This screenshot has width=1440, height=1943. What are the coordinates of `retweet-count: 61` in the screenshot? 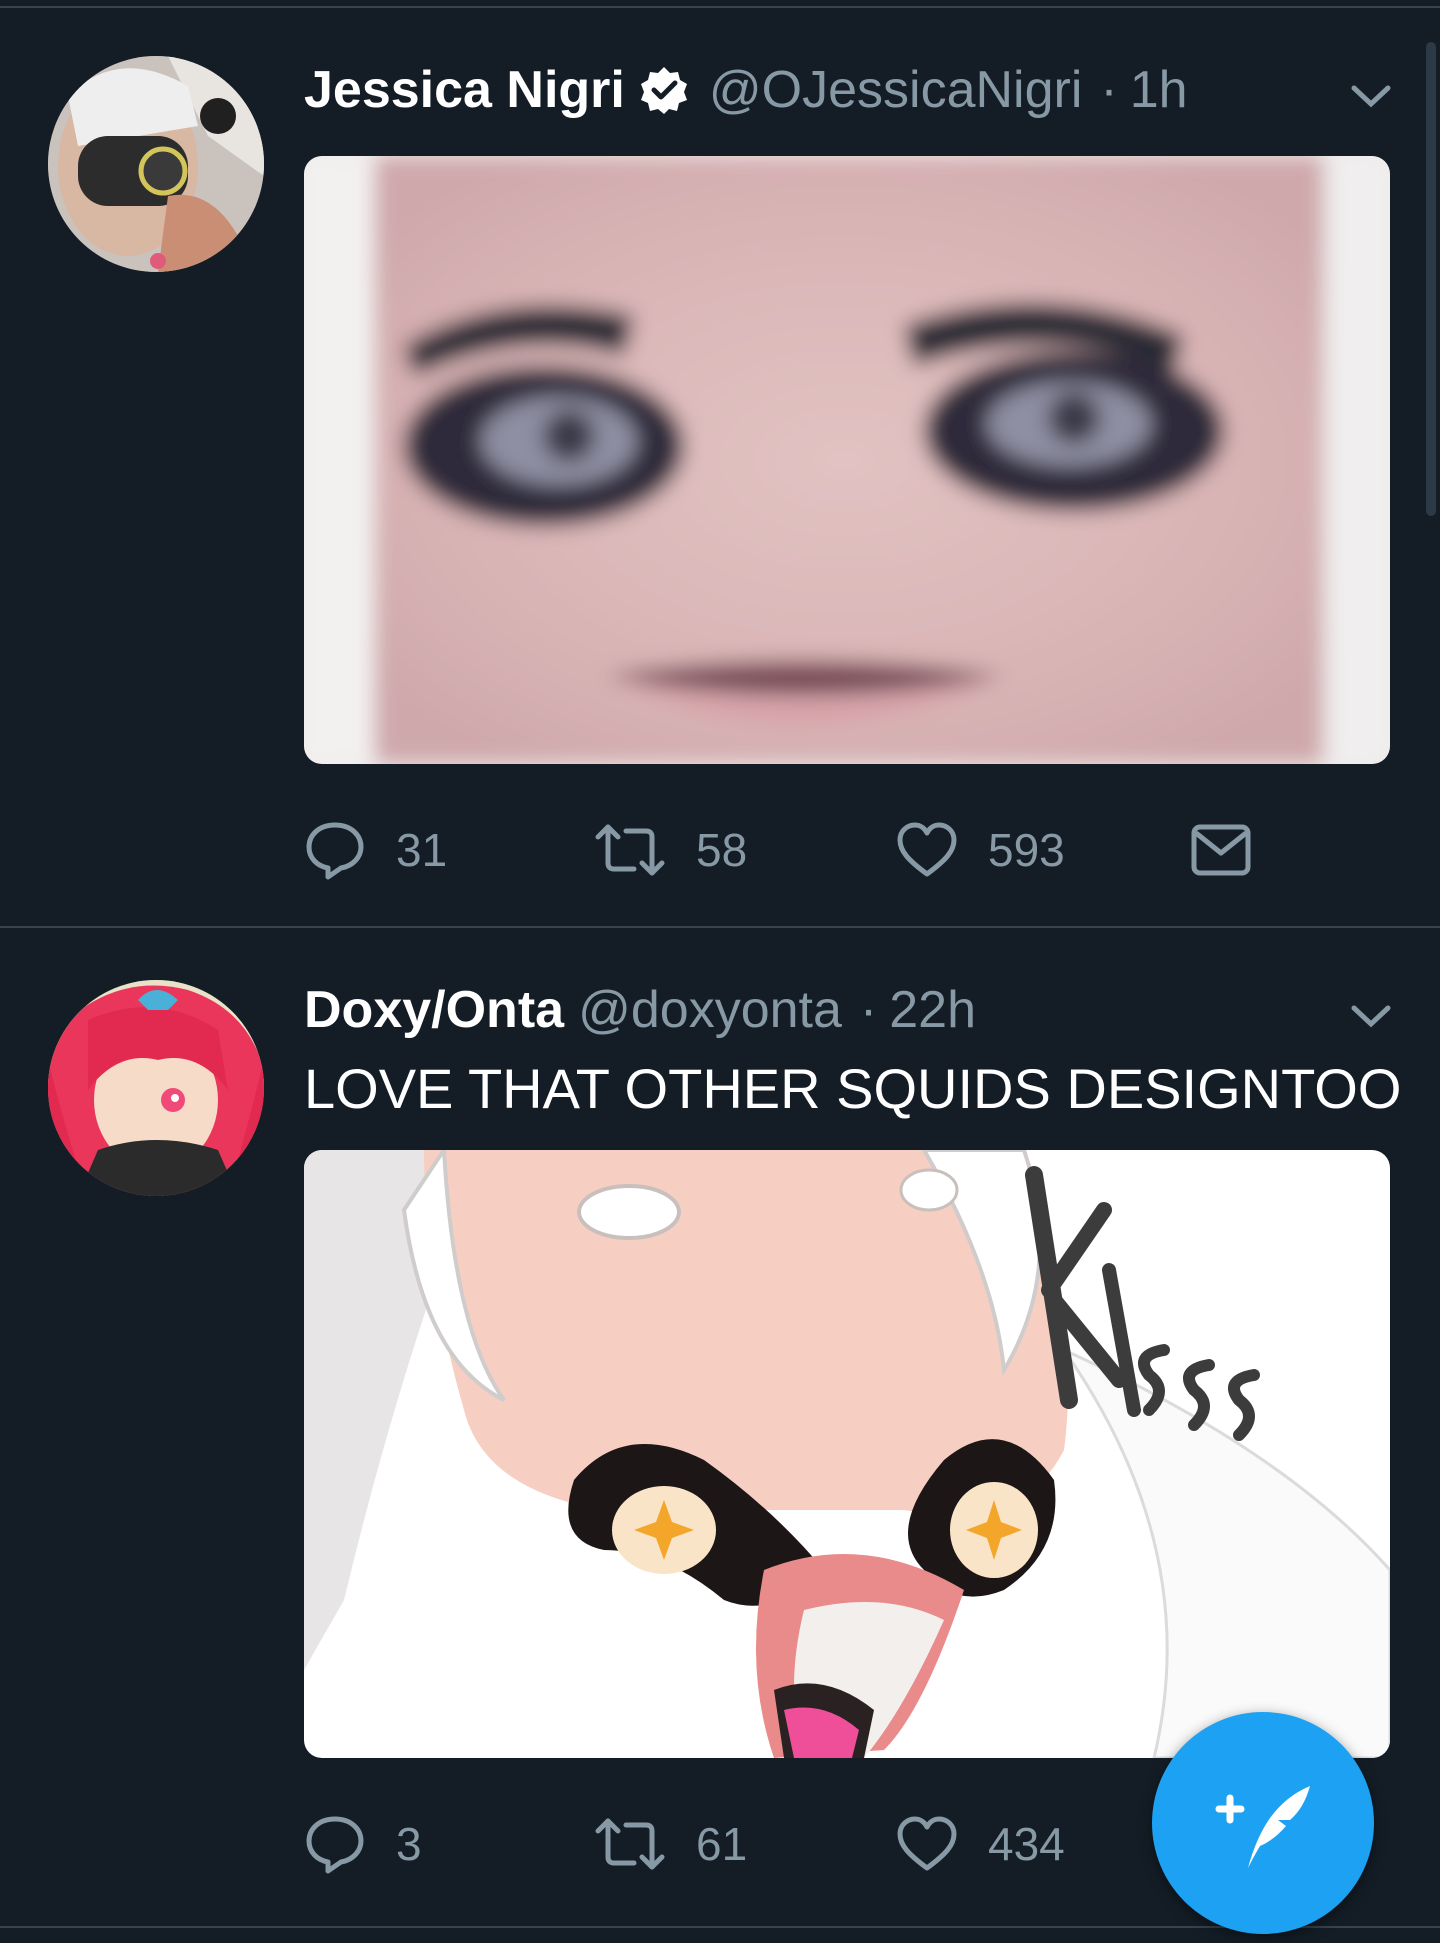 It's located at (722, 1844).